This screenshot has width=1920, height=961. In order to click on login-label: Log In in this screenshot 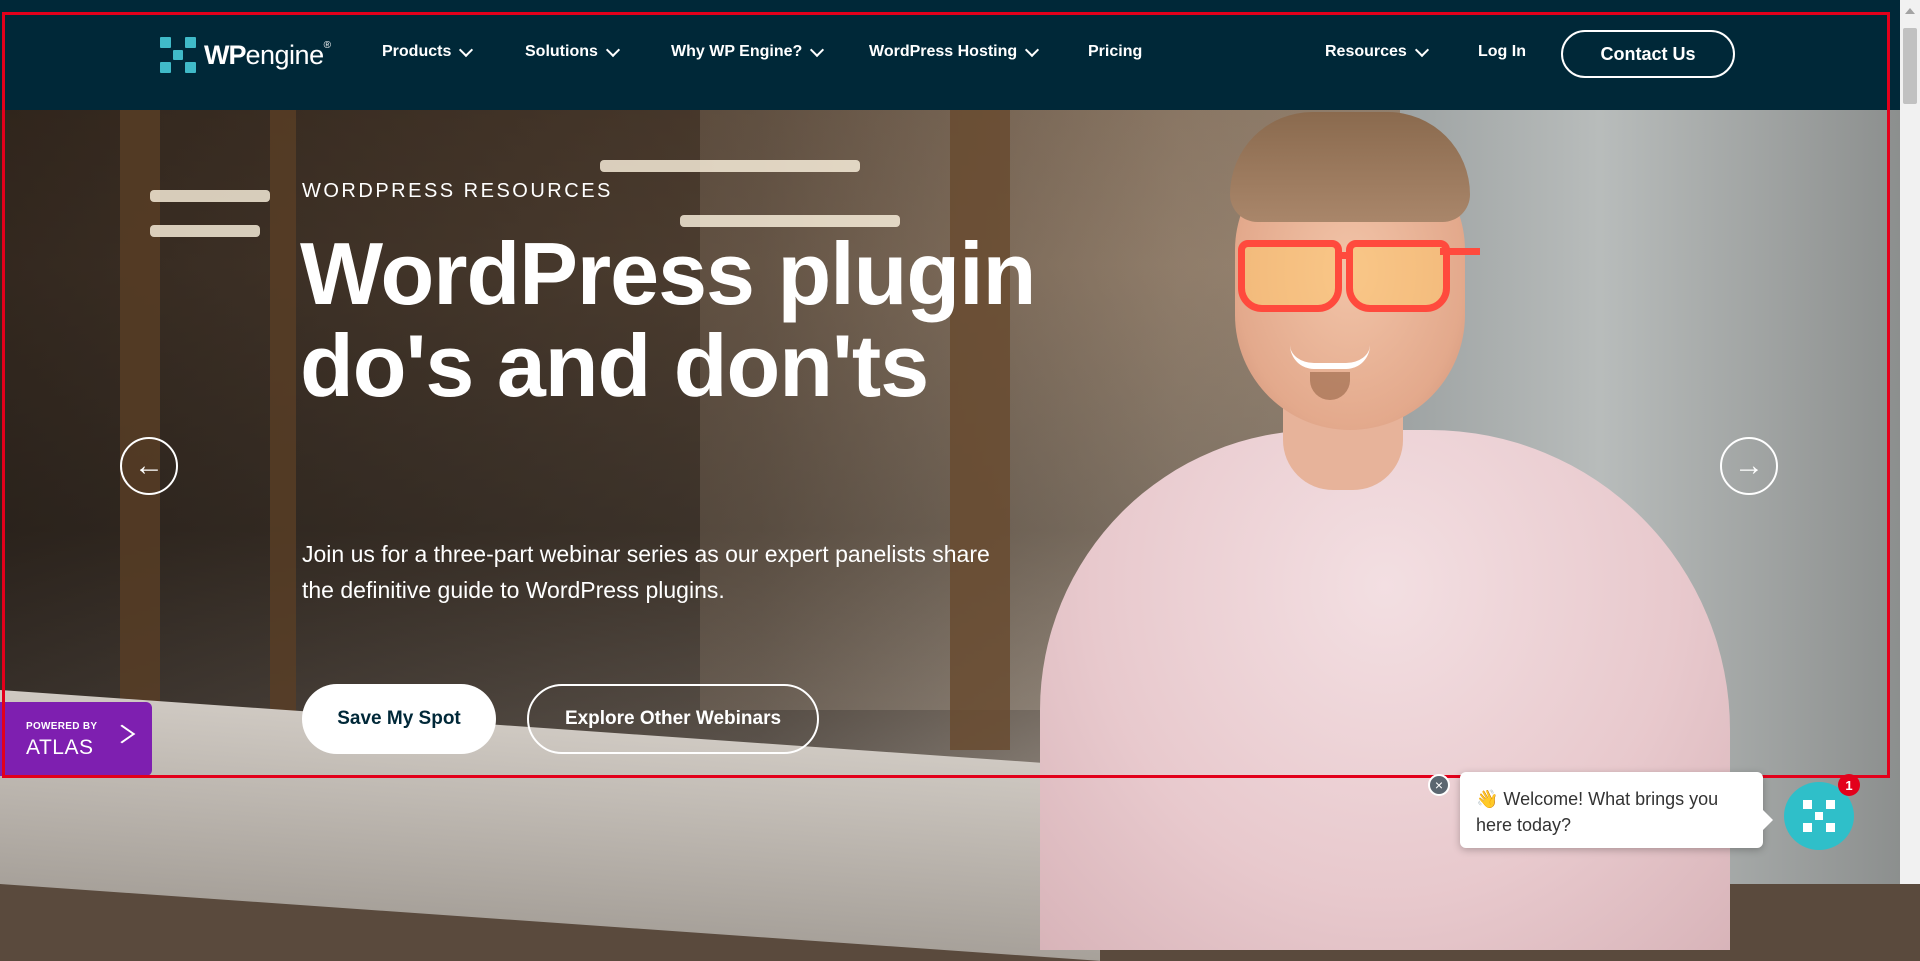, I will do `click(1502, 51)`.